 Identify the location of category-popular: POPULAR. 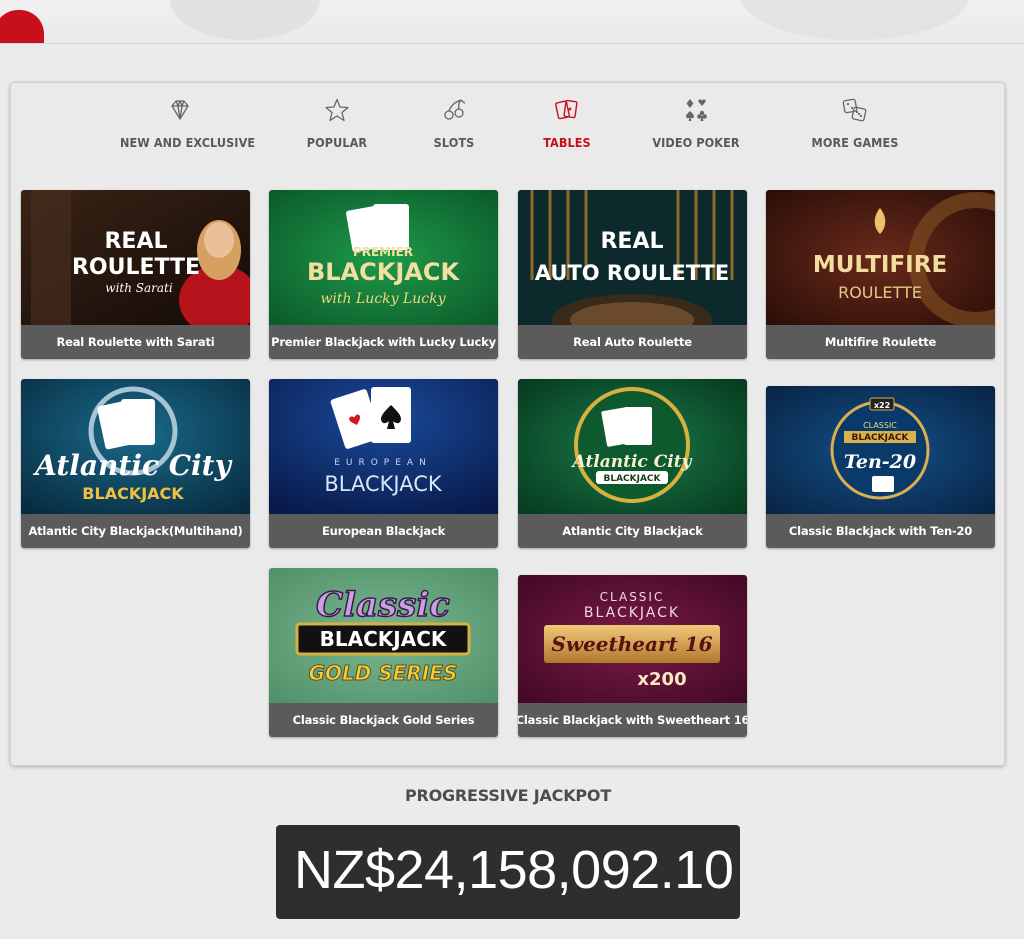
(337, 126).